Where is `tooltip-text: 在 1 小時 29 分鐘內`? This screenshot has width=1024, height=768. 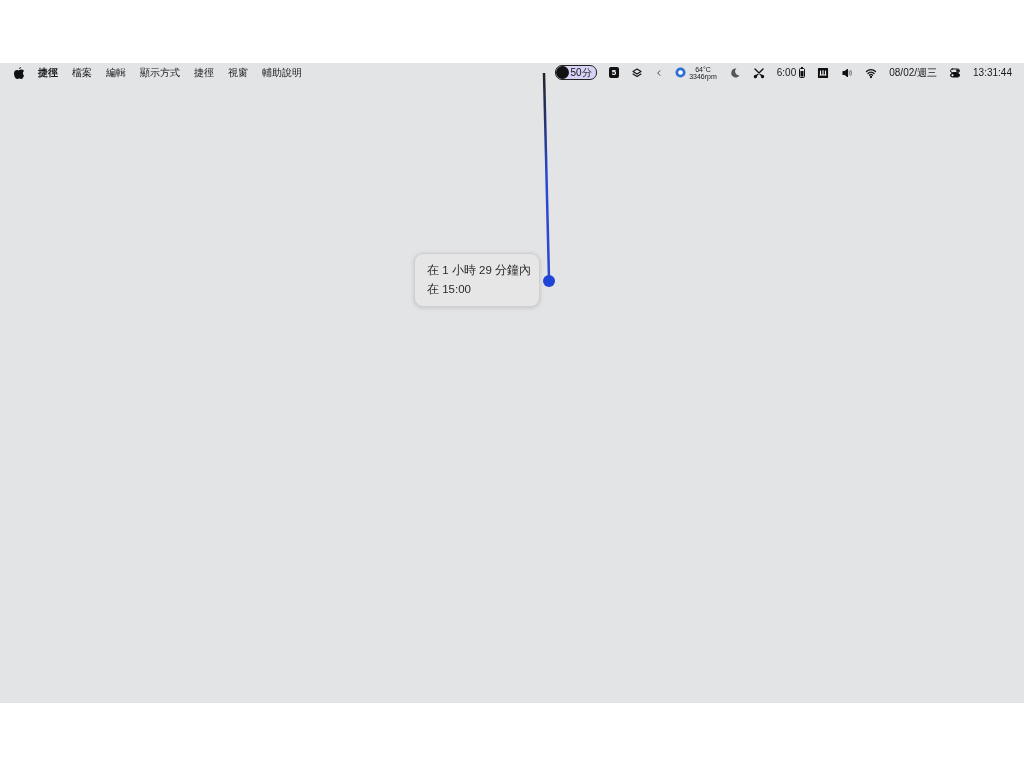
tooltip-text: 在 1 小時 29 分鐘內 is located at coordinates (479, 270).